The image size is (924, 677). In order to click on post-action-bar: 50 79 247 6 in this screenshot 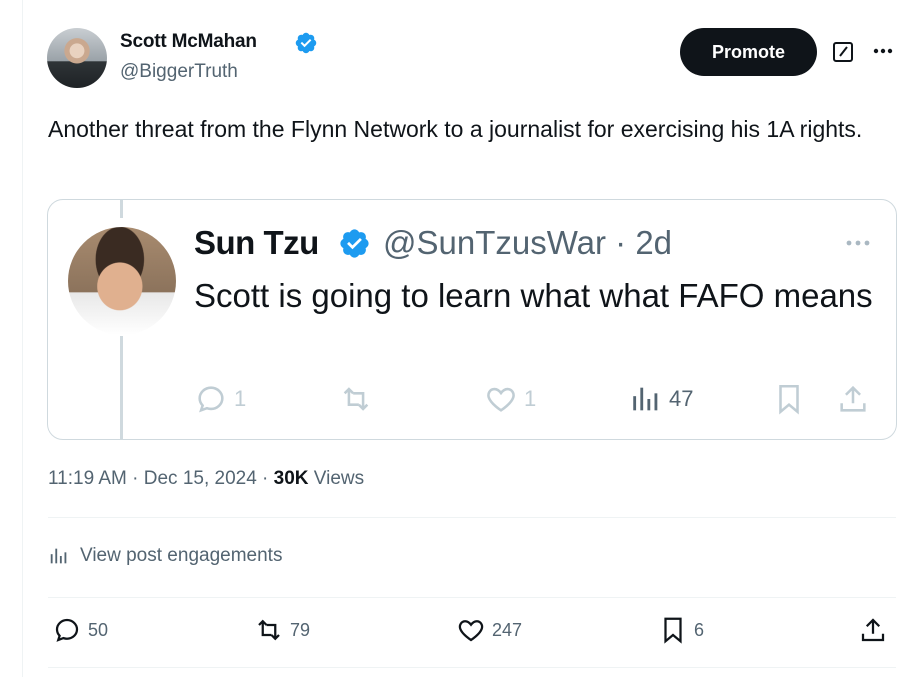, I will do `click(472, 634)`.